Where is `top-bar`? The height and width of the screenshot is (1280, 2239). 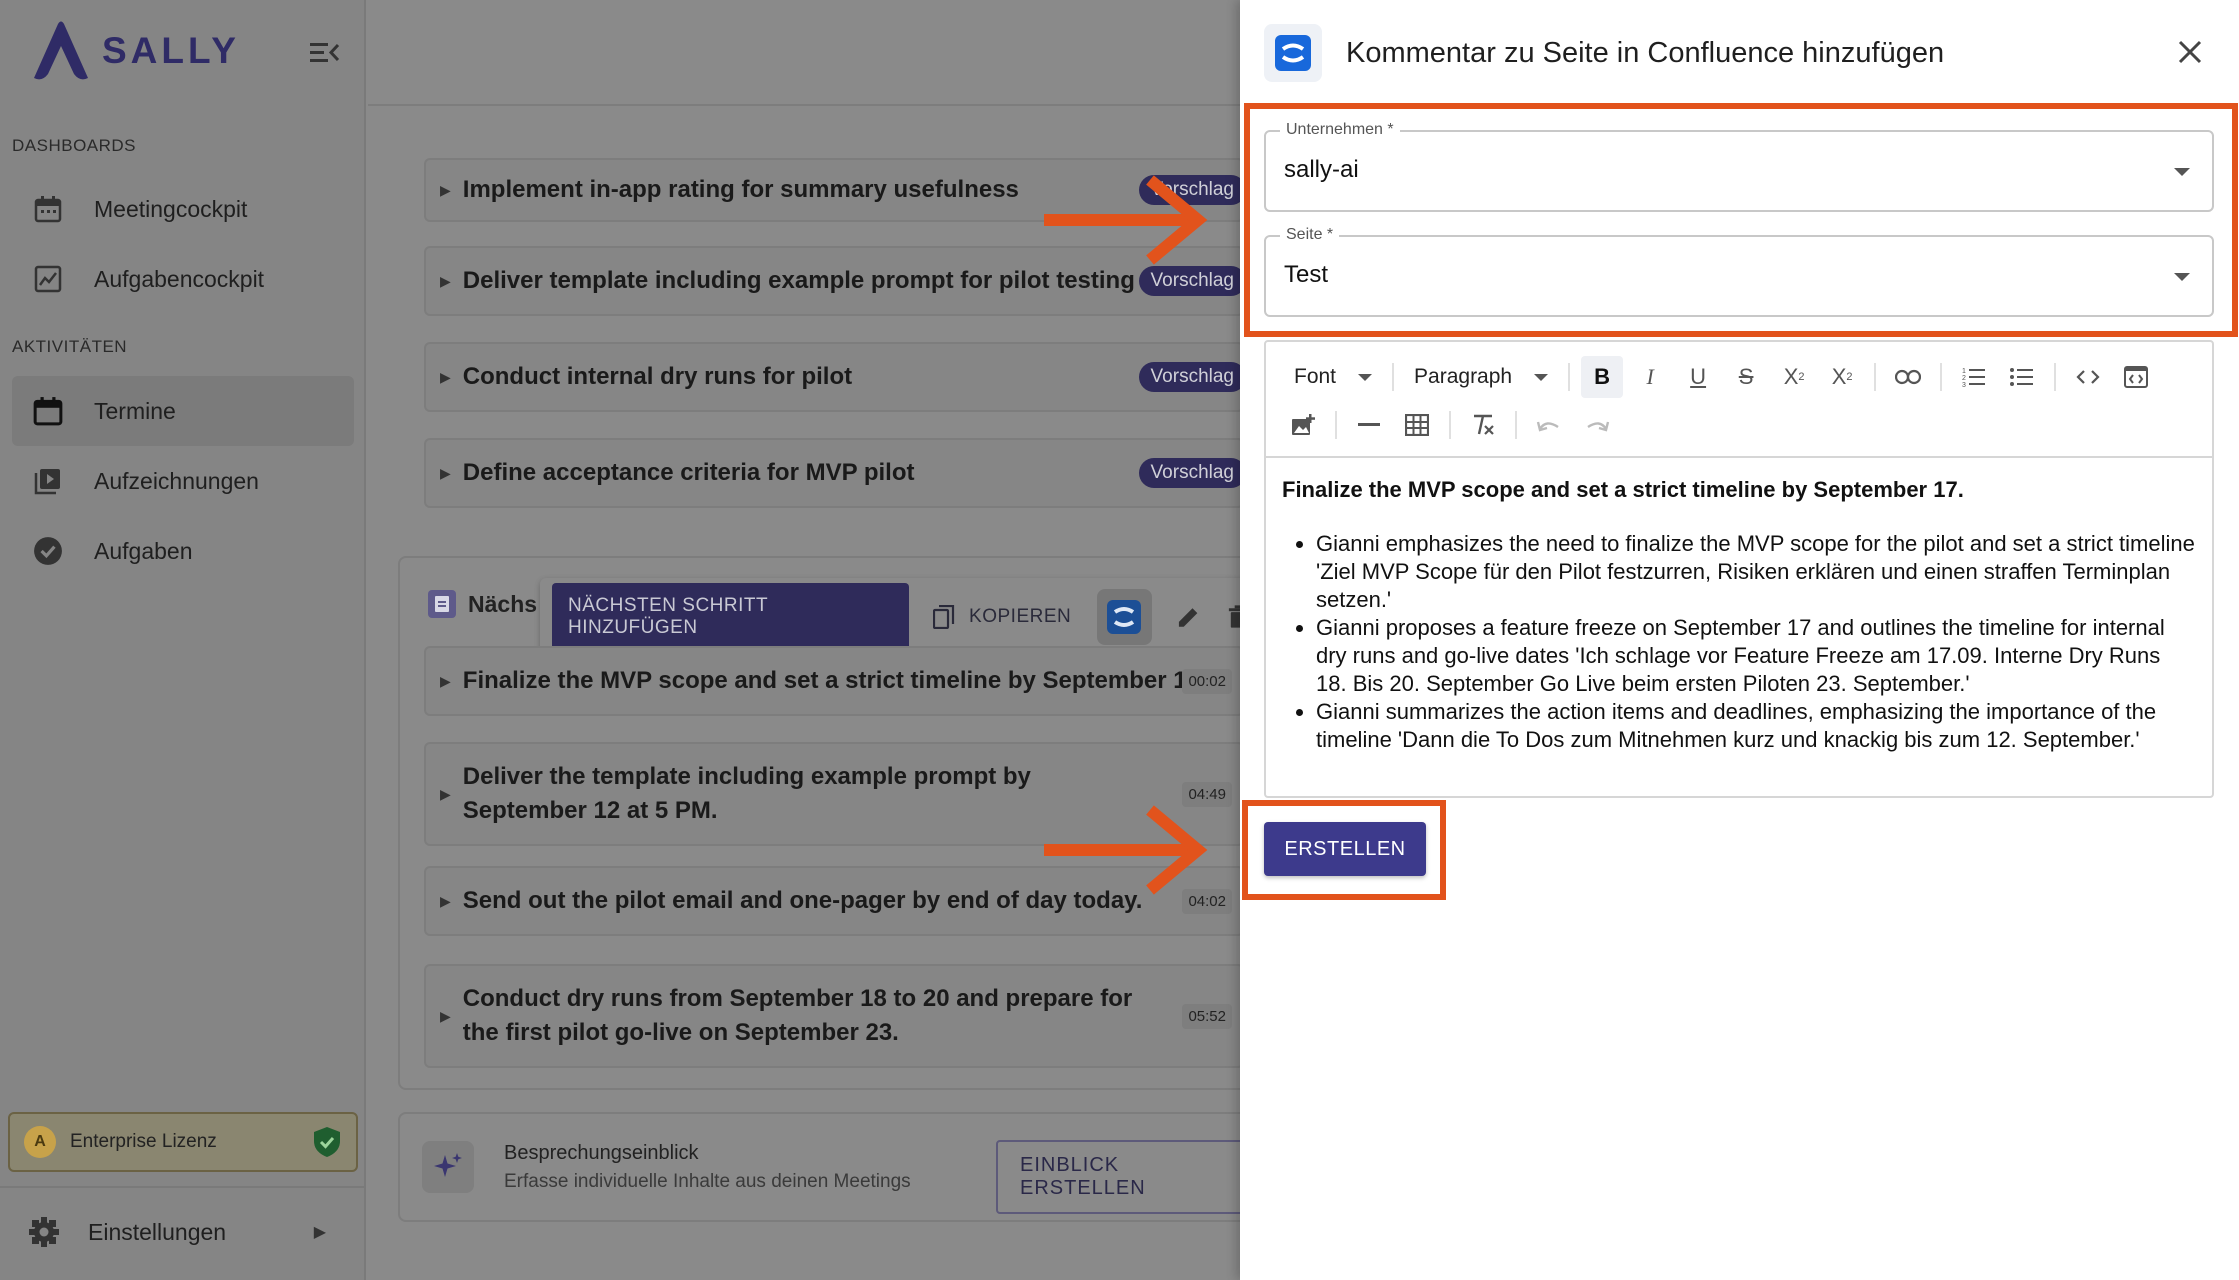
top-bar is located at coordinates (804, 53).